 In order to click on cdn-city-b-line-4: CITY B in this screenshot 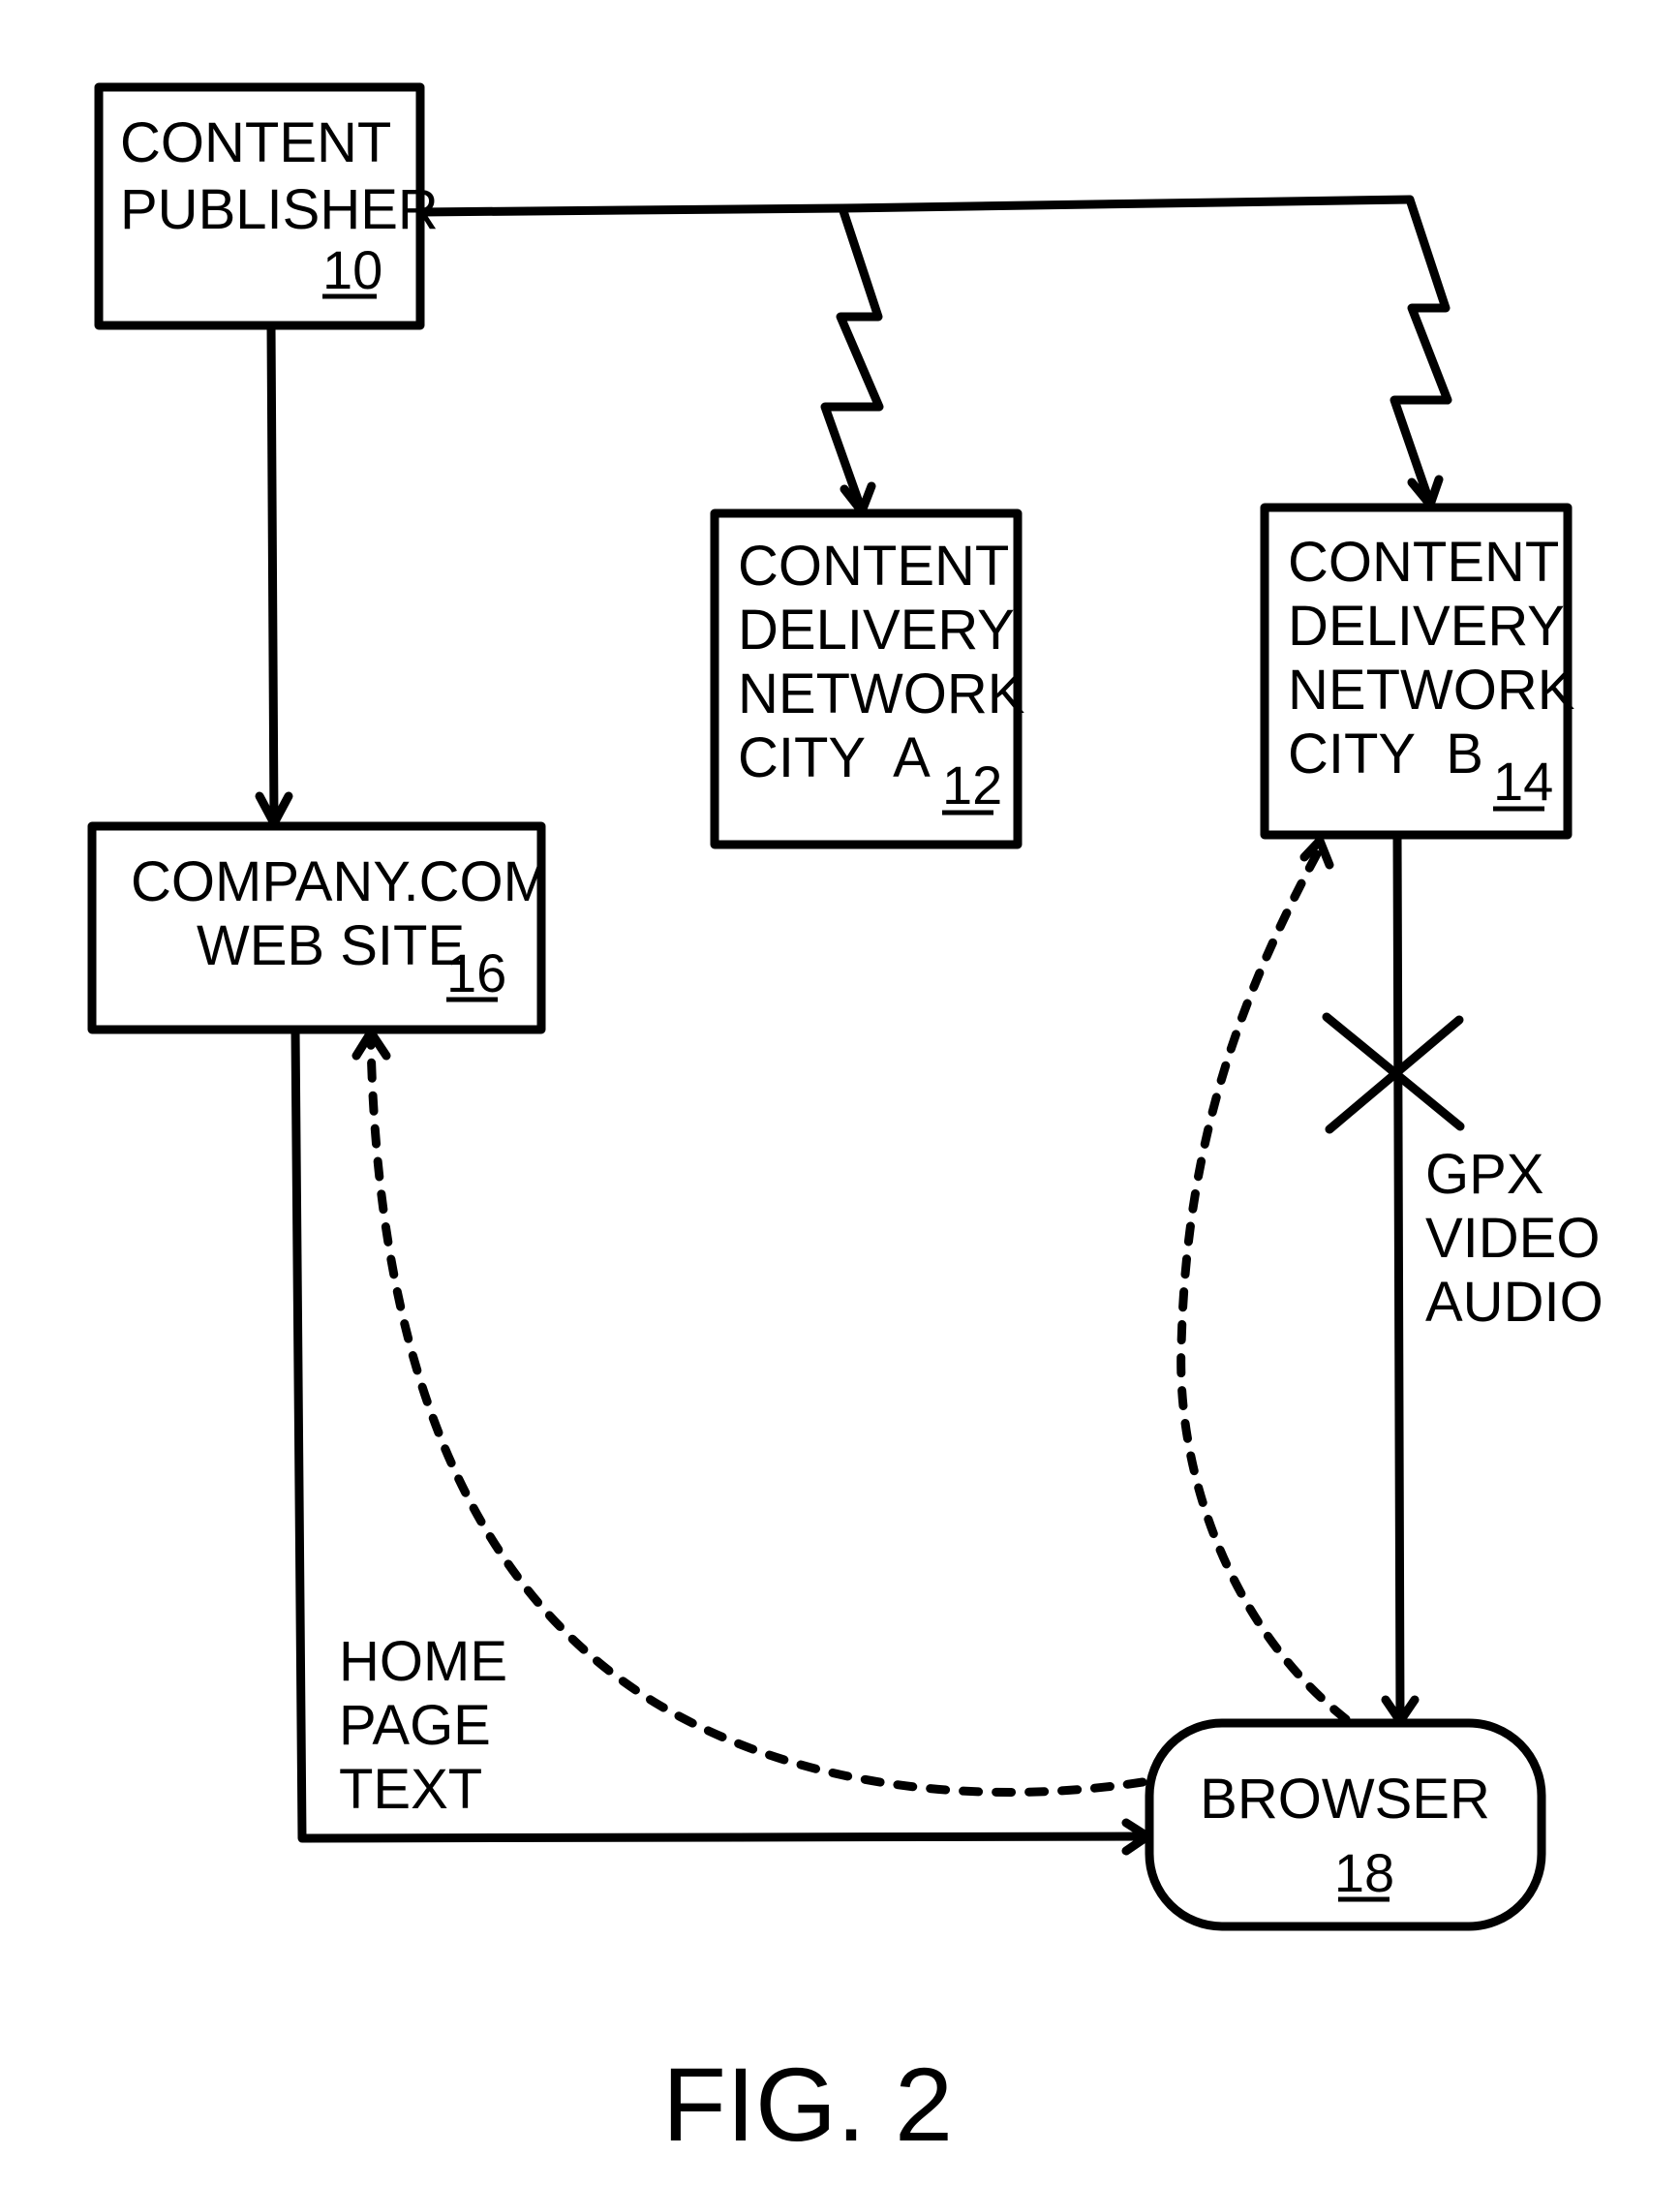, I will do `click(1386, 754)`.